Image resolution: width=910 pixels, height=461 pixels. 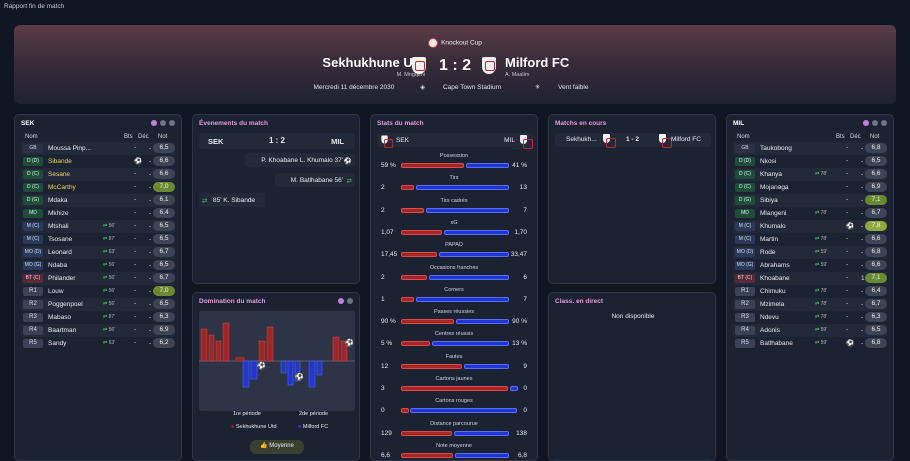 I want to click on player-row: MD Mkhize - -6,4, so click(x=98, y=213).